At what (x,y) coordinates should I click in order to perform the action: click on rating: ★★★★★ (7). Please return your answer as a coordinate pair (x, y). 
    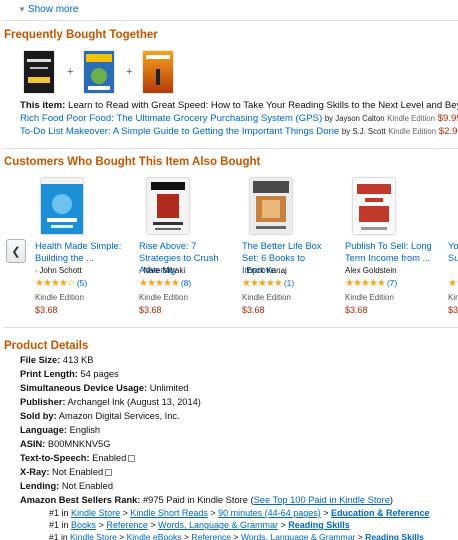
    Looking at the image, I should click on (371, 283).